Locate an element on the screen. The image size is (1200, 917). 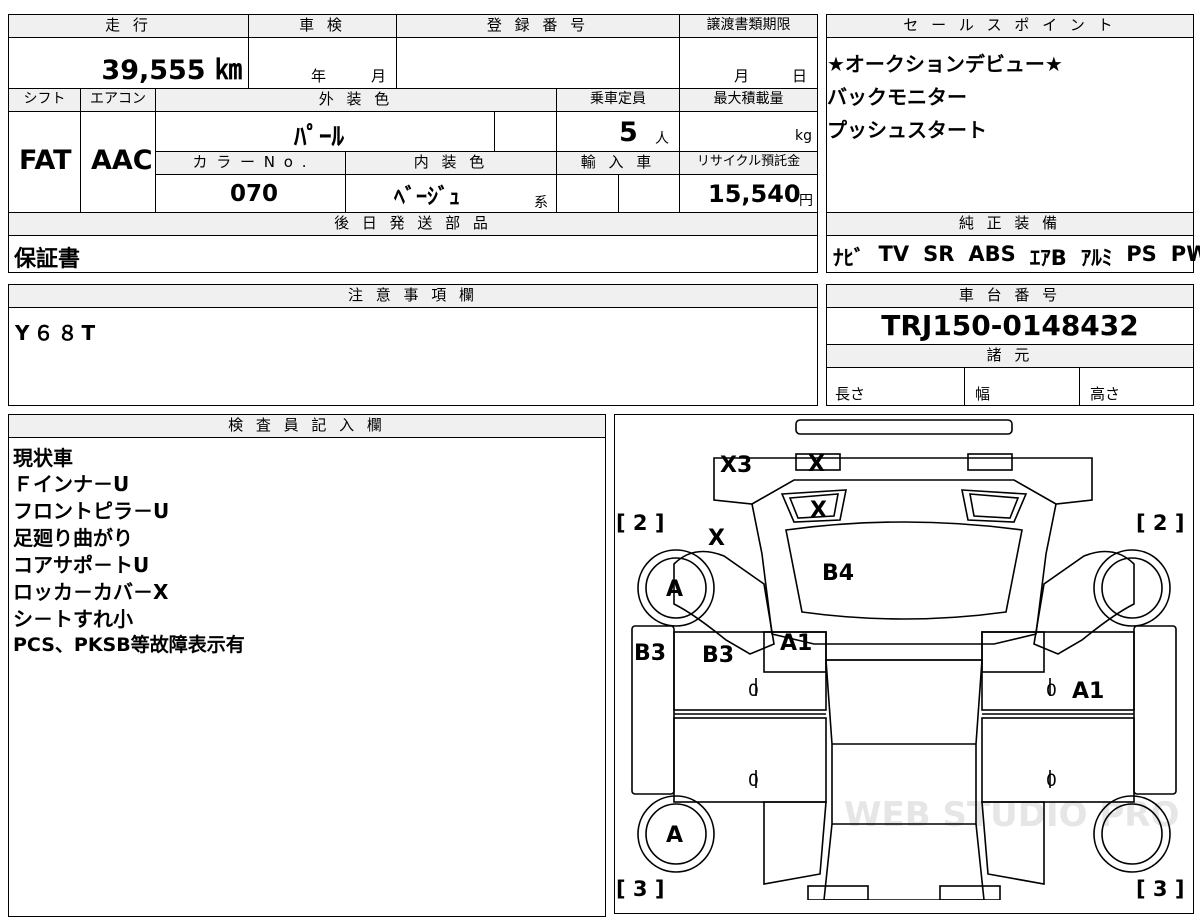
recycle-value: 15,540 is located at coordinates (754, 194).